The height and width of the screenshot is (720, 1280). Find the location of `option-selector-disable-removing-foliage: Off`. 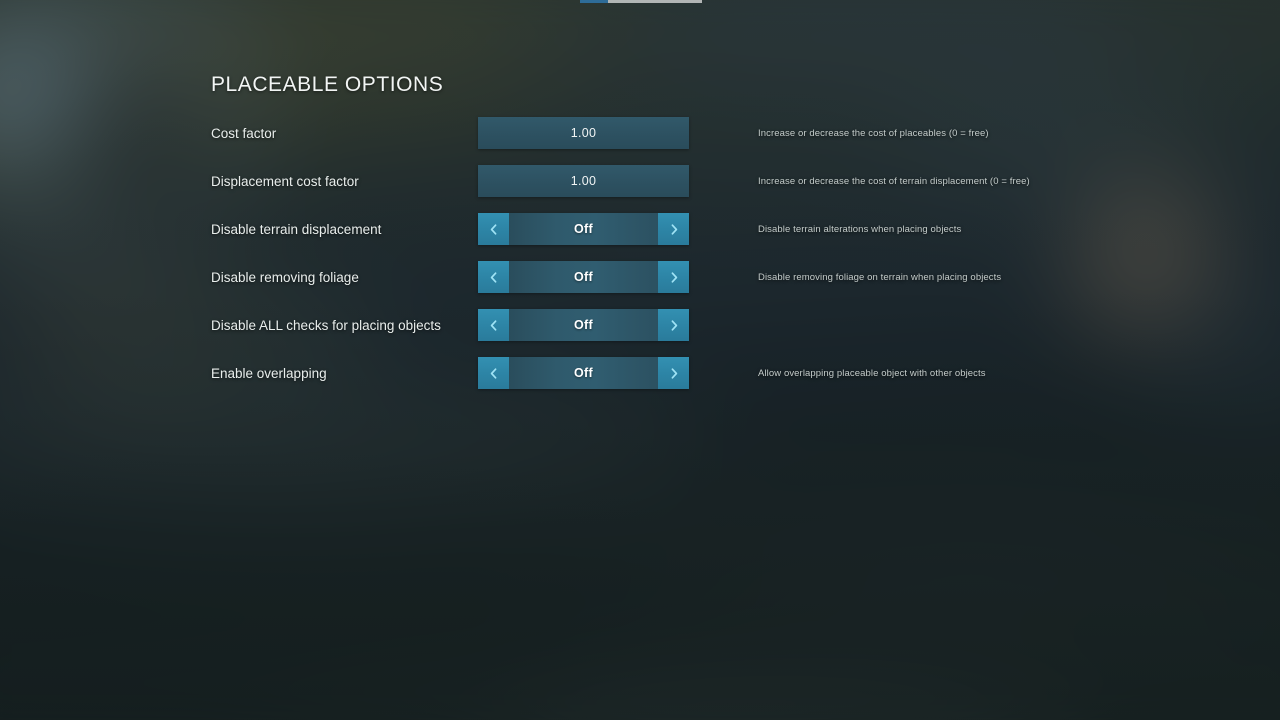

option-selector-disable-removing-foliage: Off is located at coordinates (583, 277).